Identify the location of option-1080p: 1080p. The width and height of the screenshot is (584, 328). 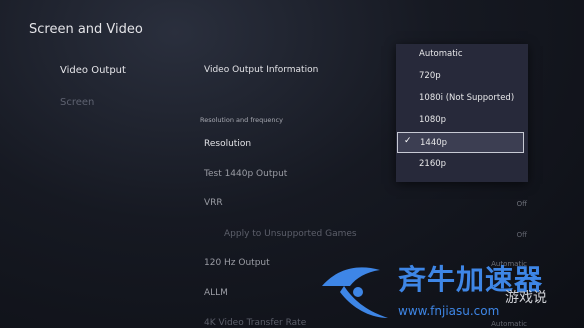
(462, 121).